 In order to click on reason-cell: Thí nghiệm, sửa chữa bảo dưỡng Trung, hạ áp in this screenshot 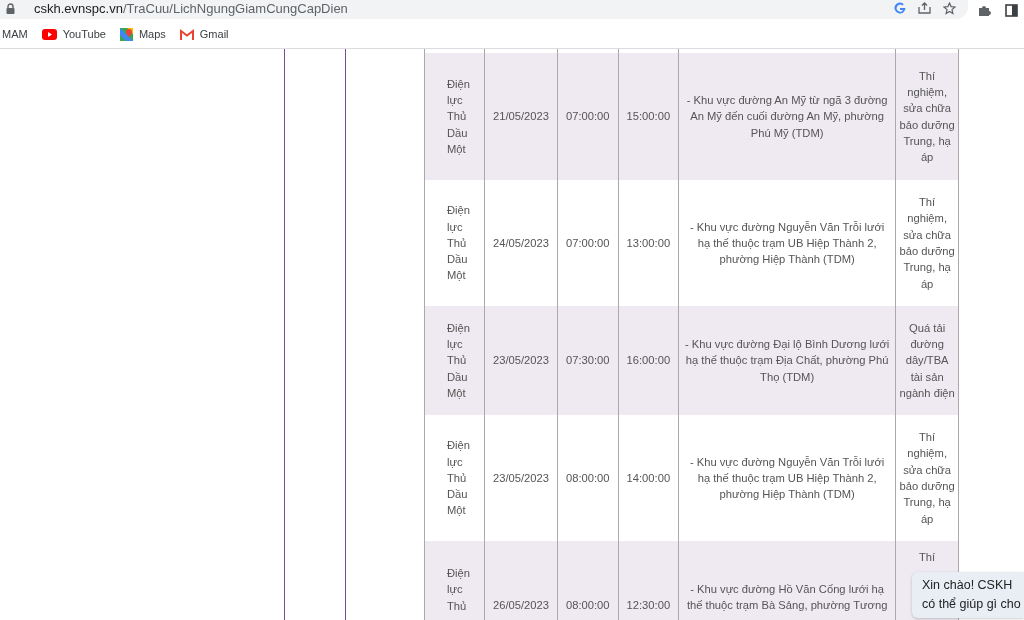, I will do `click(927, 116)`.